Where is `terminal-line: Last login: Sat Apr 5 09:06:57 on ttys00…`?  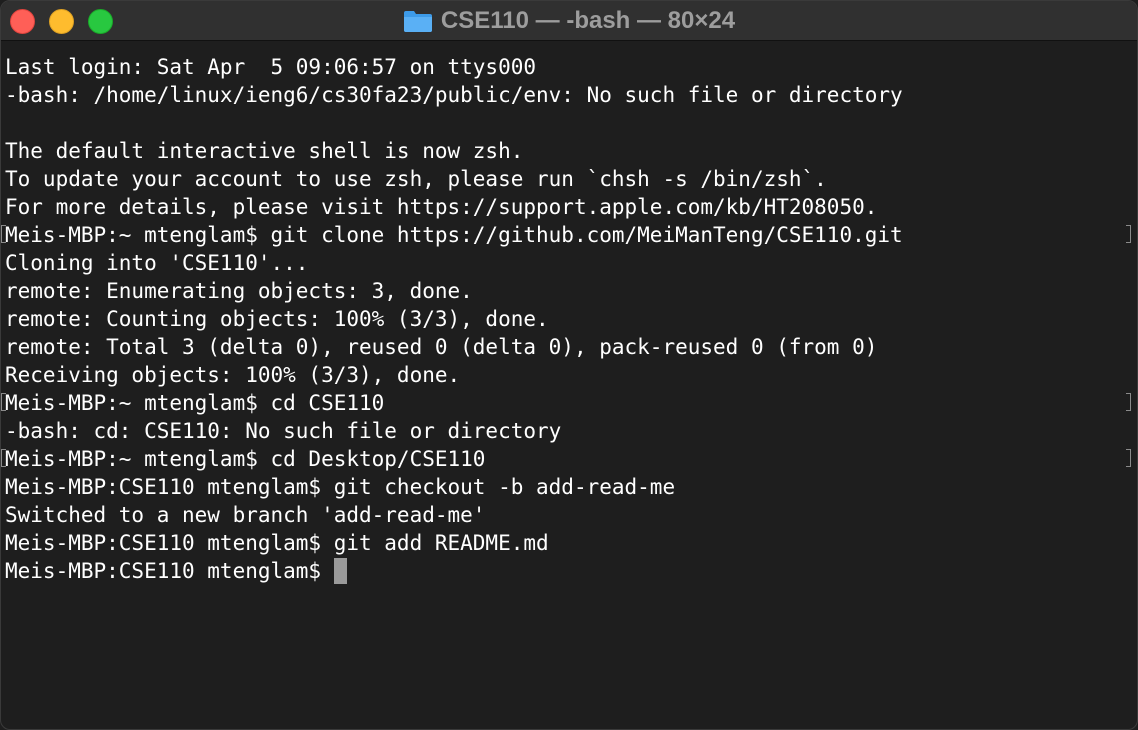
terminal-line: Last login: Sat Apr 5 09:06:57 on ttys00… is located at coordinates (571, 67).